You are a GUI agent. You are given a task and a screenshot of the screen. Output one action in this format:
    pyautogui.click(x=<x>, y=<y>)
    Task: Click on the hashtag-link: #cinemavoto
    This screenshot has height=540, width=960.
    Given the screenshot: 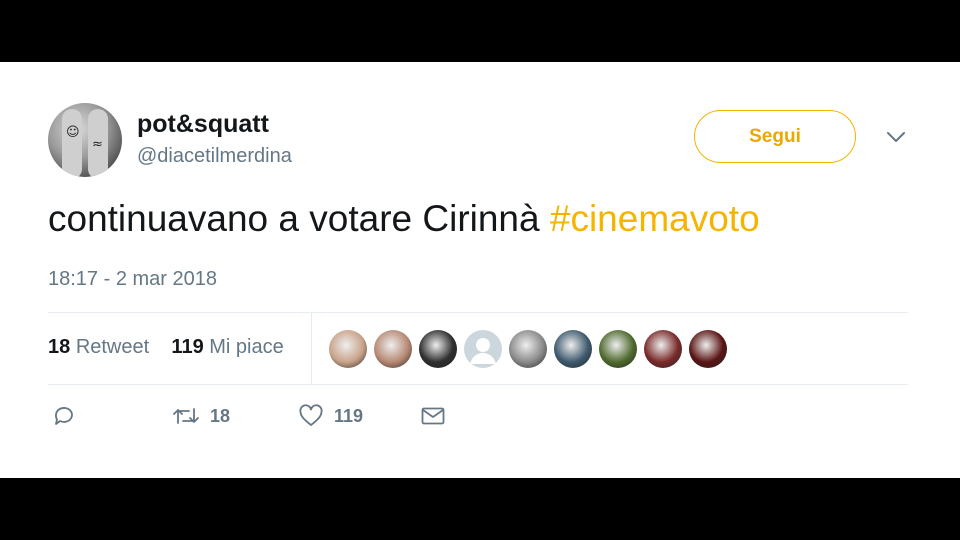 What is the action you would take?
    pyautogui.click(x=655, y=218)
    